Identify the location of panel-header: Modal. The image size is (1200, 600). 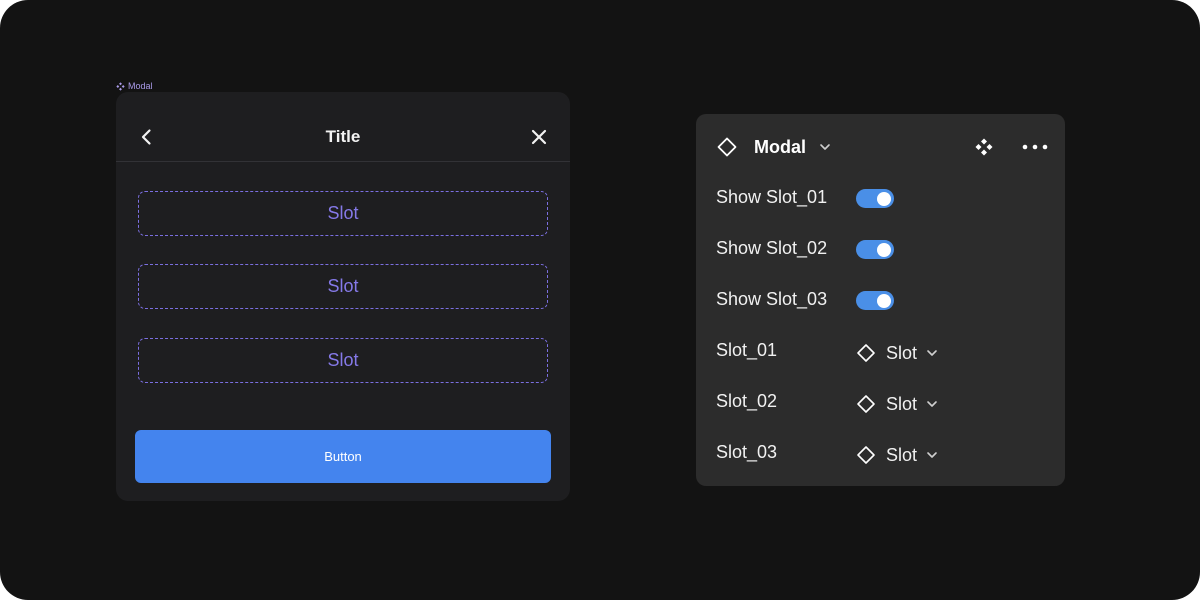
(880, 147).